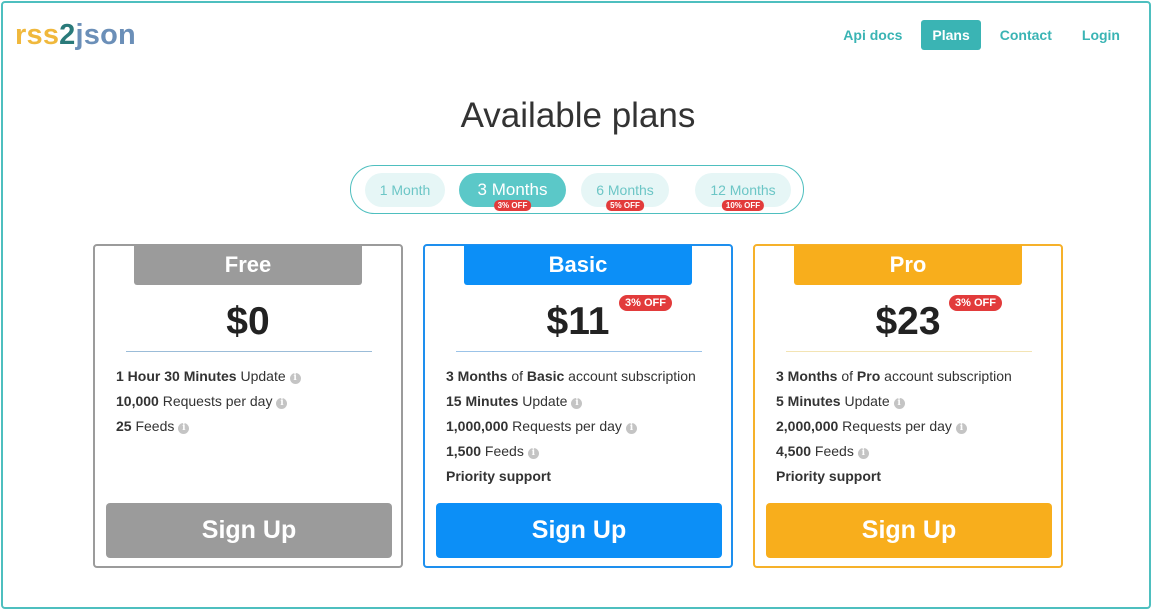 The image size is (1152, 611). I want to click on period-label: 3 Months, so click(512, 189).